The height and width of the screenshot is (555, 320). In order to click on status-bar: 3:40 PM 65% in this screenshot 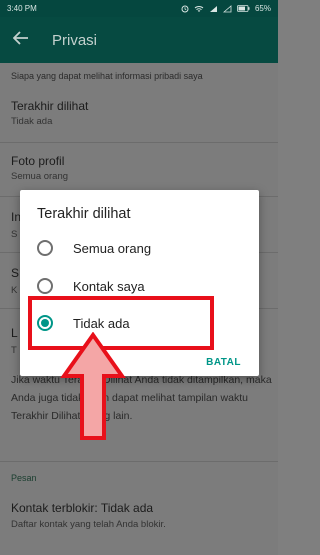, I will do `click(139, 8)`.